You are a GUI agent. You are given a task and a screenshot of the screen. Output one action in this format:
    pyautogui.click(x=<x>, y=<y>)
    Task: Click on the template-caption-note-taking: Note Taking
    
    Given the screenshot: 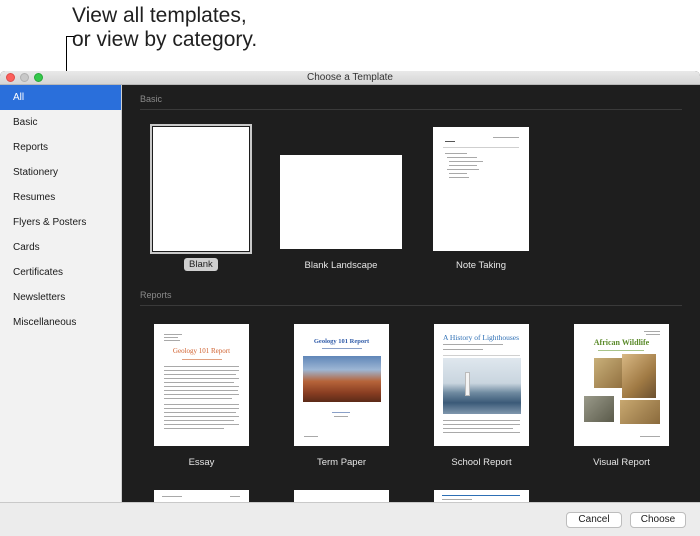 What is the action you would take?
    pyautogui.click(x=481, y=265)
    